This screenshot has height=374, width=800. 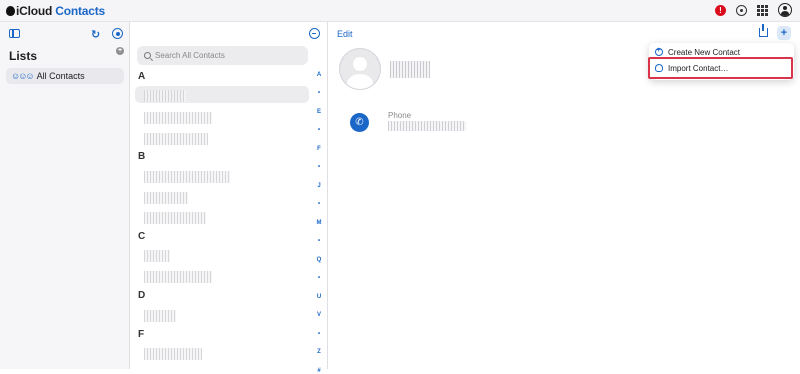 I want to click on search-box, so click(x=222, y=55).